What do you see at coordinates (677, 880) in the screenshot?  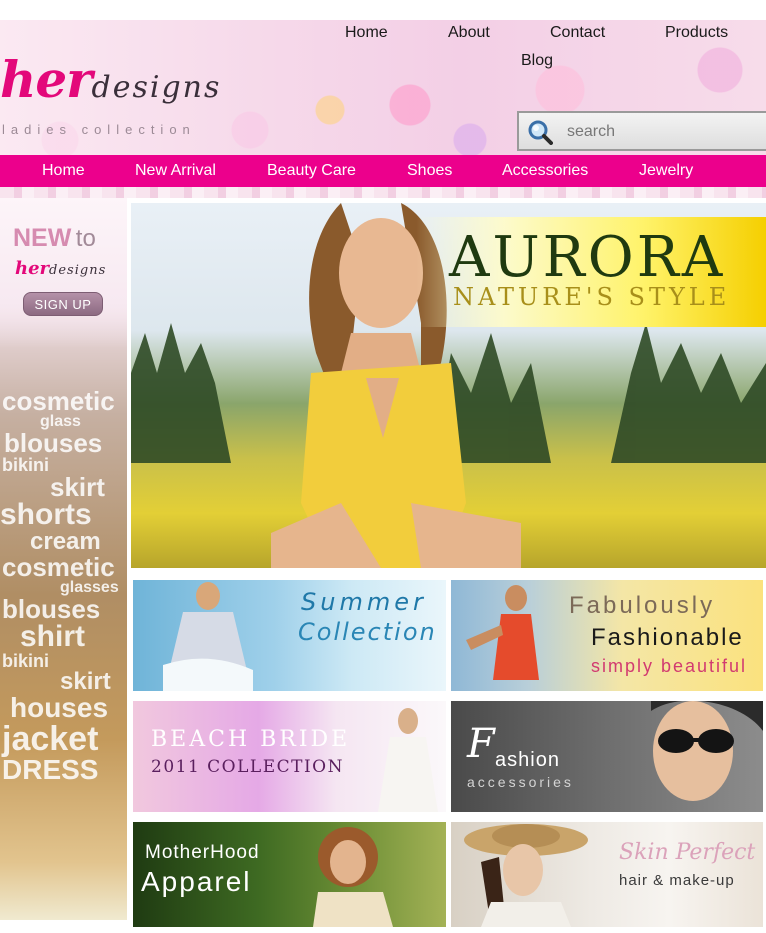 I see `tile-skin-line2: hair & make-up` at bounding box center [677, 880].